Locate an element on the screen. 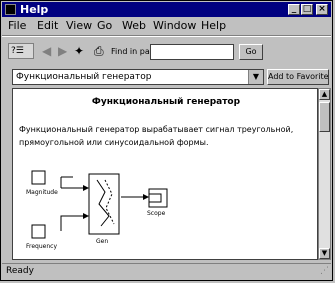 The height and width of the screenshot is (283, 335). chevron-down-icon: ▼ is located at coordinates (255, 77).